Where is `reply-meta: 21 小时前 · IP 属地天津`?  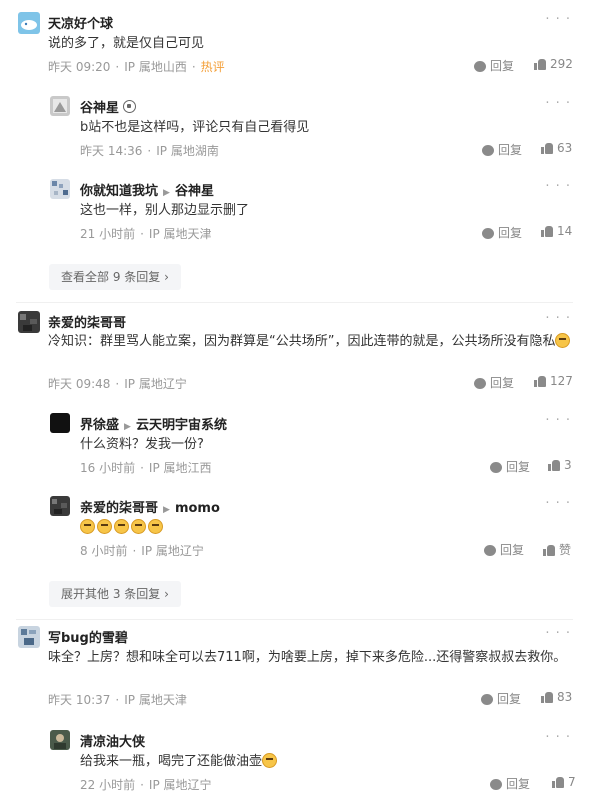
reply-meta: 21 小时前 · IP 属地天津 is located at coordinates (146, 234).